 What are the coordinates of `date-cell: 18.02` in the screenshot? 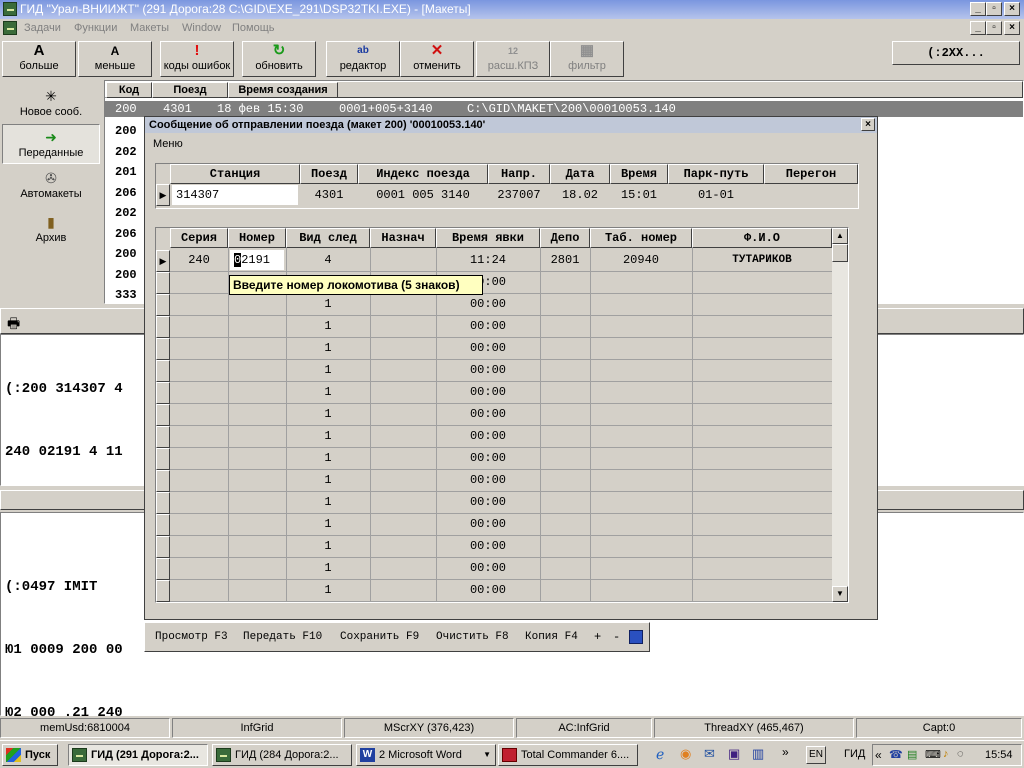 It's located at (580, 195).